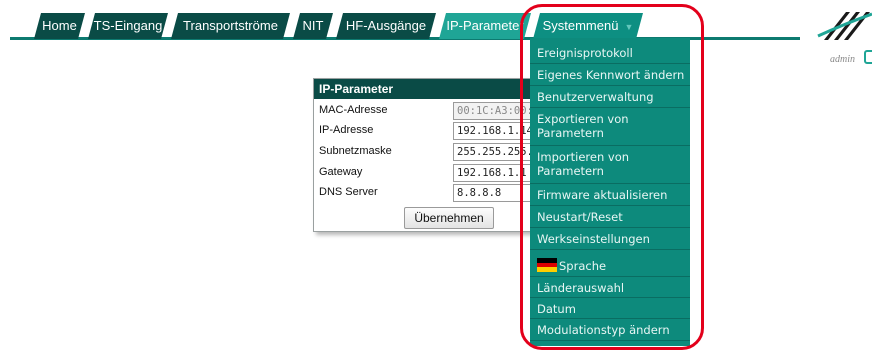 The width and height of the screenshot is (872, 353). What do you see at coordinates (341, 172) in the screenshot?
I see `gateway-label: Gateway` at bounding box center [341, 172].